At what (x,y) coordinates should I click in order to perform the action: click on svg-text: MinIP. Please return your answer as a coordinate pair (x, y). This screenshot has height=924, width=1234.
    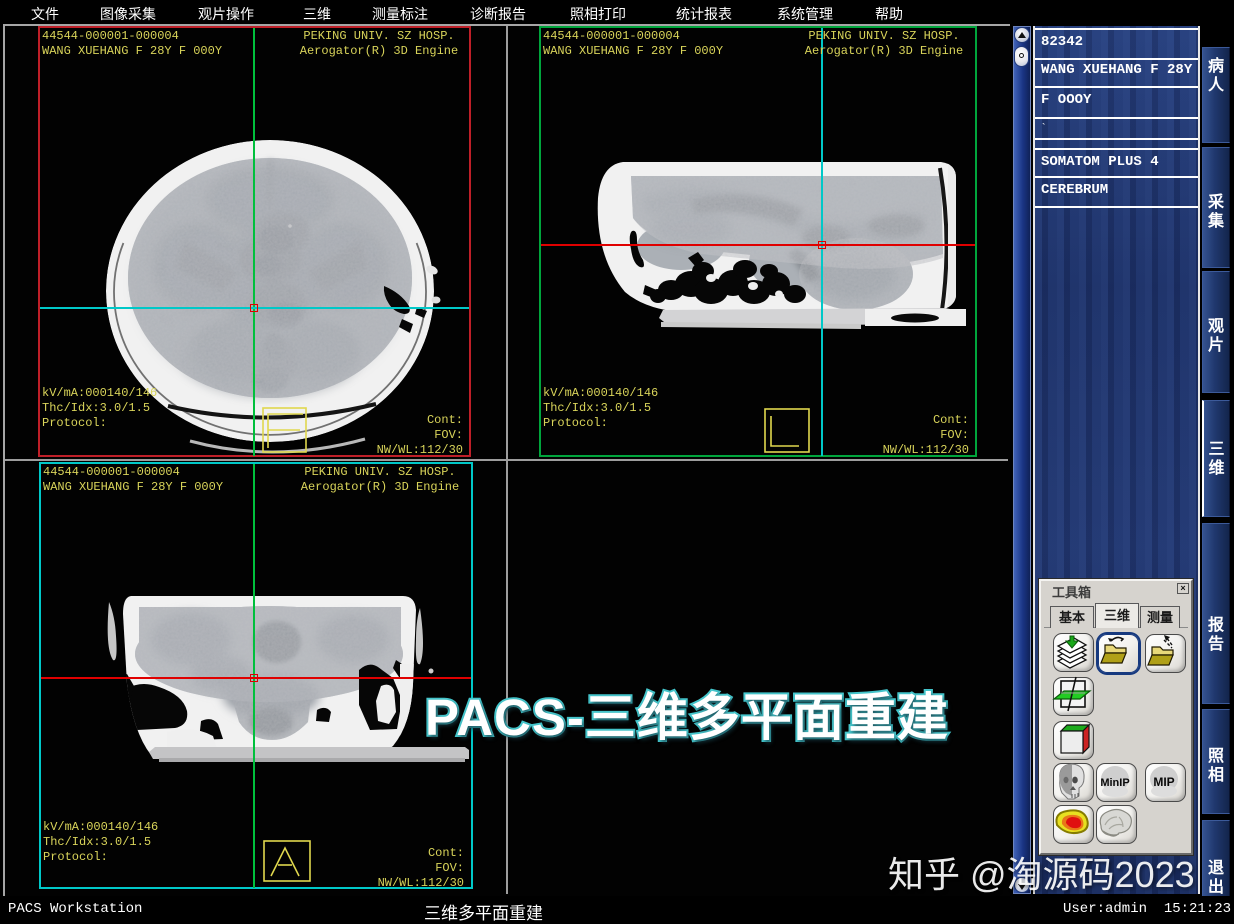
    Looking at the image, I should click on (1114, 783).